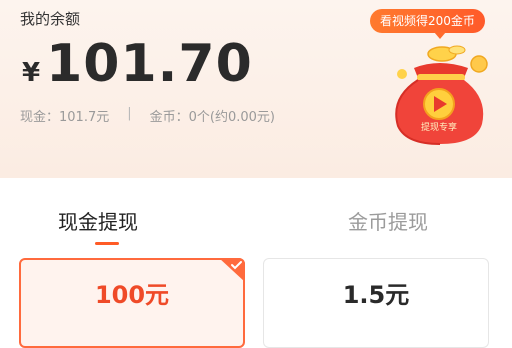 The height and width of the screenshot is (348, 512). I want to click on check-icon, so click(232, 270).